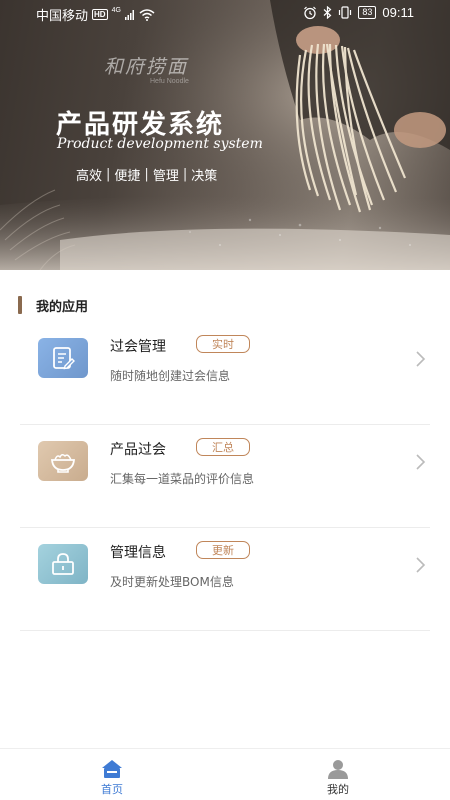 The image size is (450, 800). Describe the element at coordinates (327, 12) in the screenshot. I see `bluetooth-icon` at that location.